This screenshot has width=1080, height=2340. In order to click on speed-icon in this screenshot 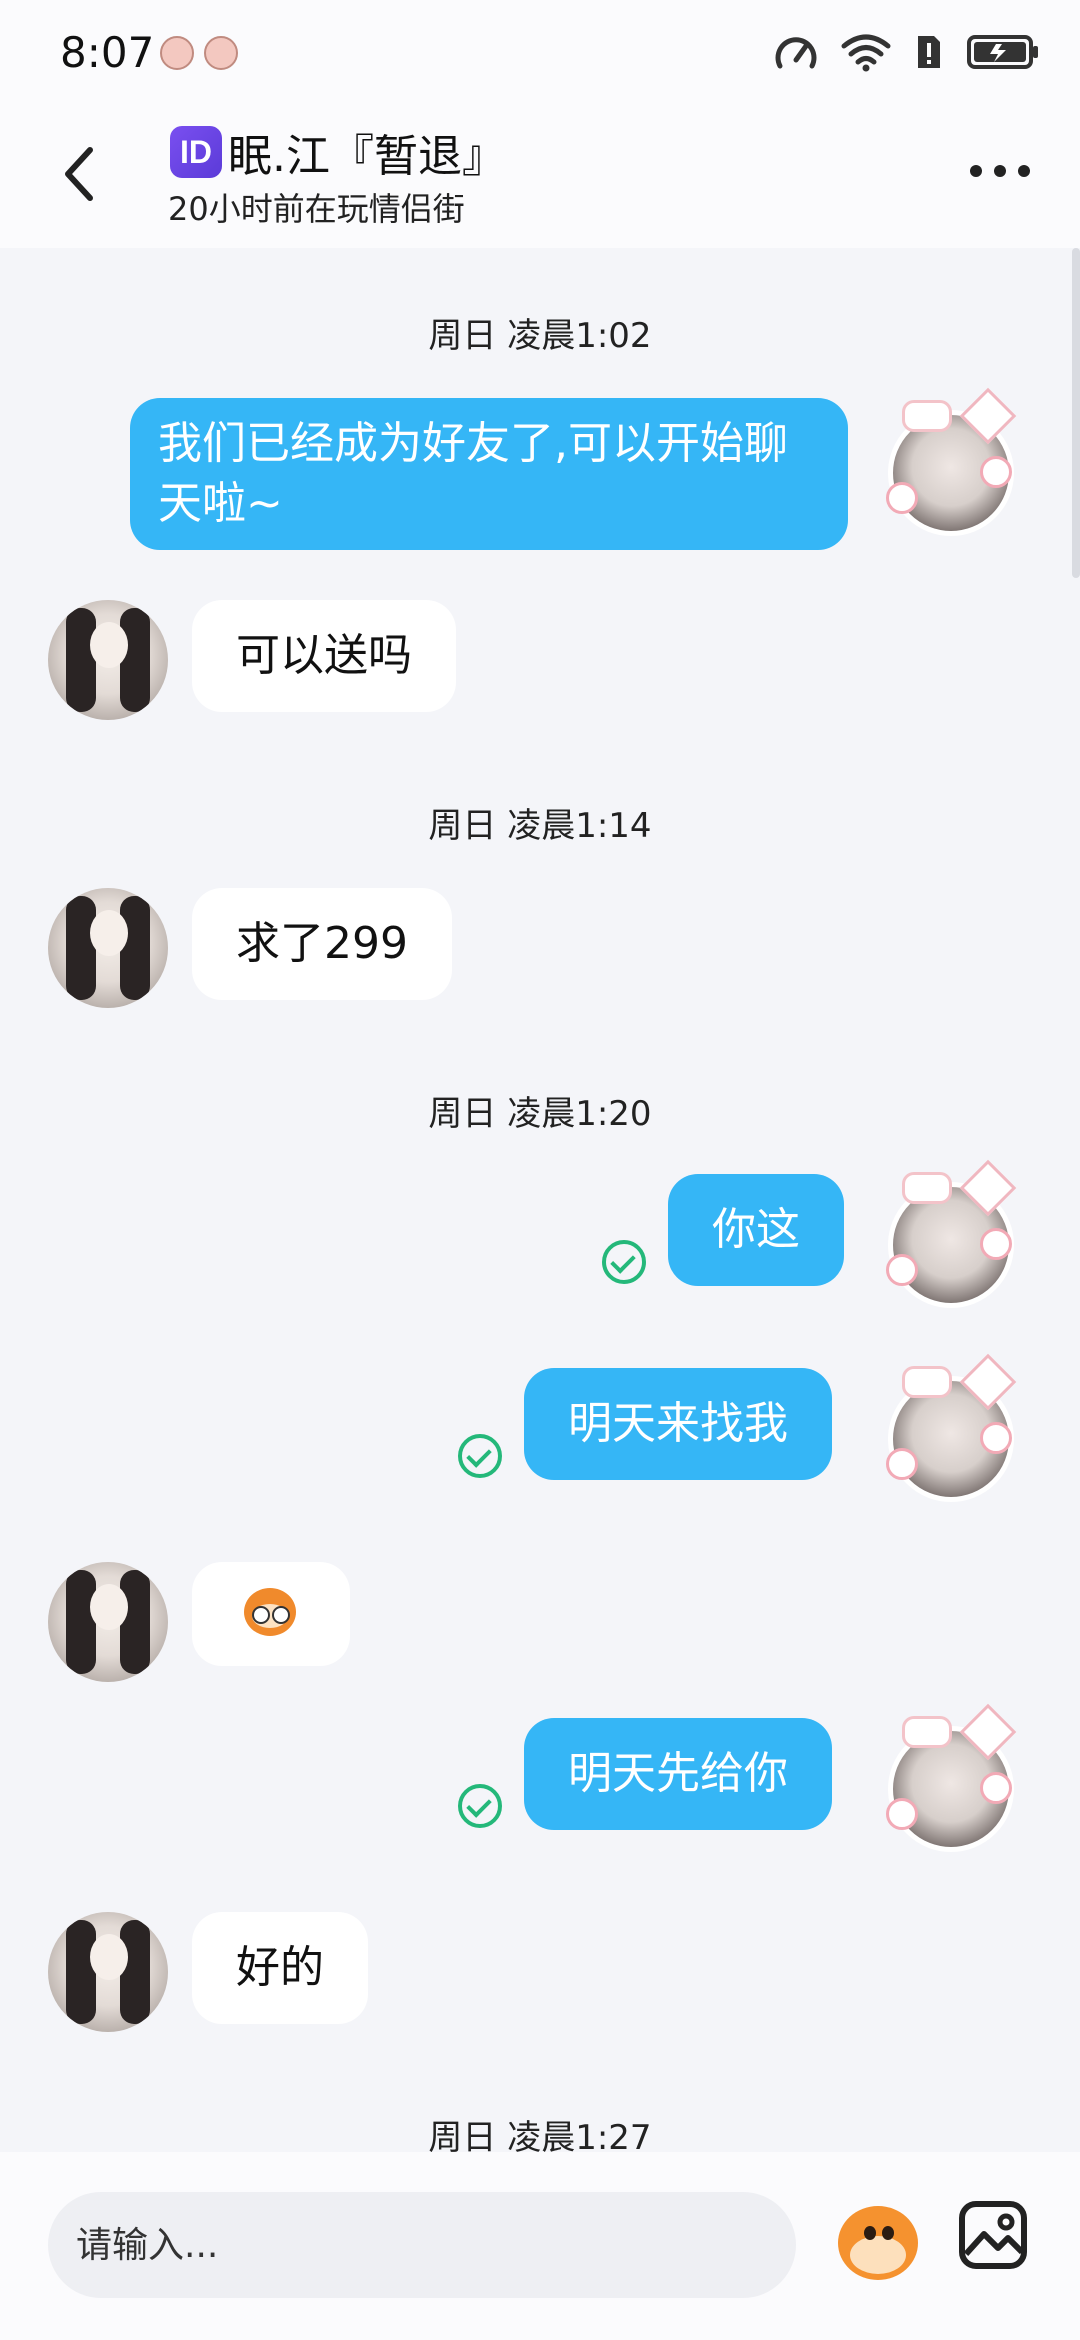, I will do `click(796, 53)`.